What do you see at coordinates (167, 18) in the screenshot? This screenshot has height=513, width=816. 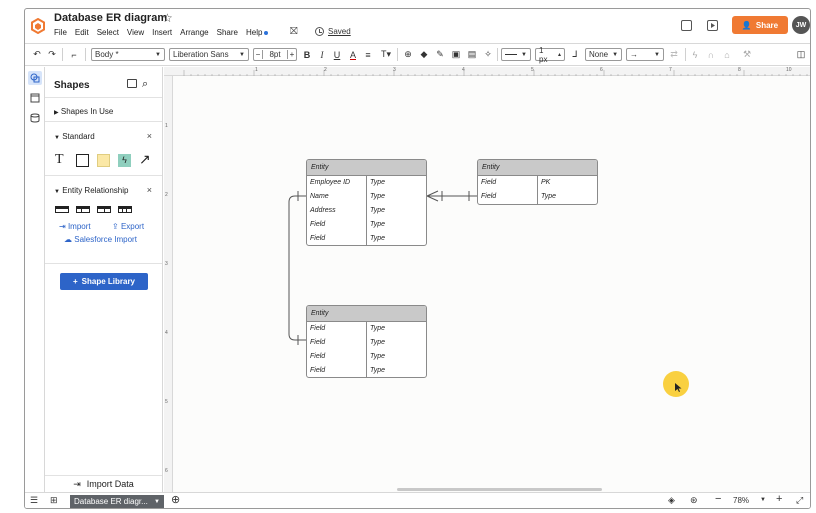 I see `star-icon: ☆` at bounding box center [167, 18].